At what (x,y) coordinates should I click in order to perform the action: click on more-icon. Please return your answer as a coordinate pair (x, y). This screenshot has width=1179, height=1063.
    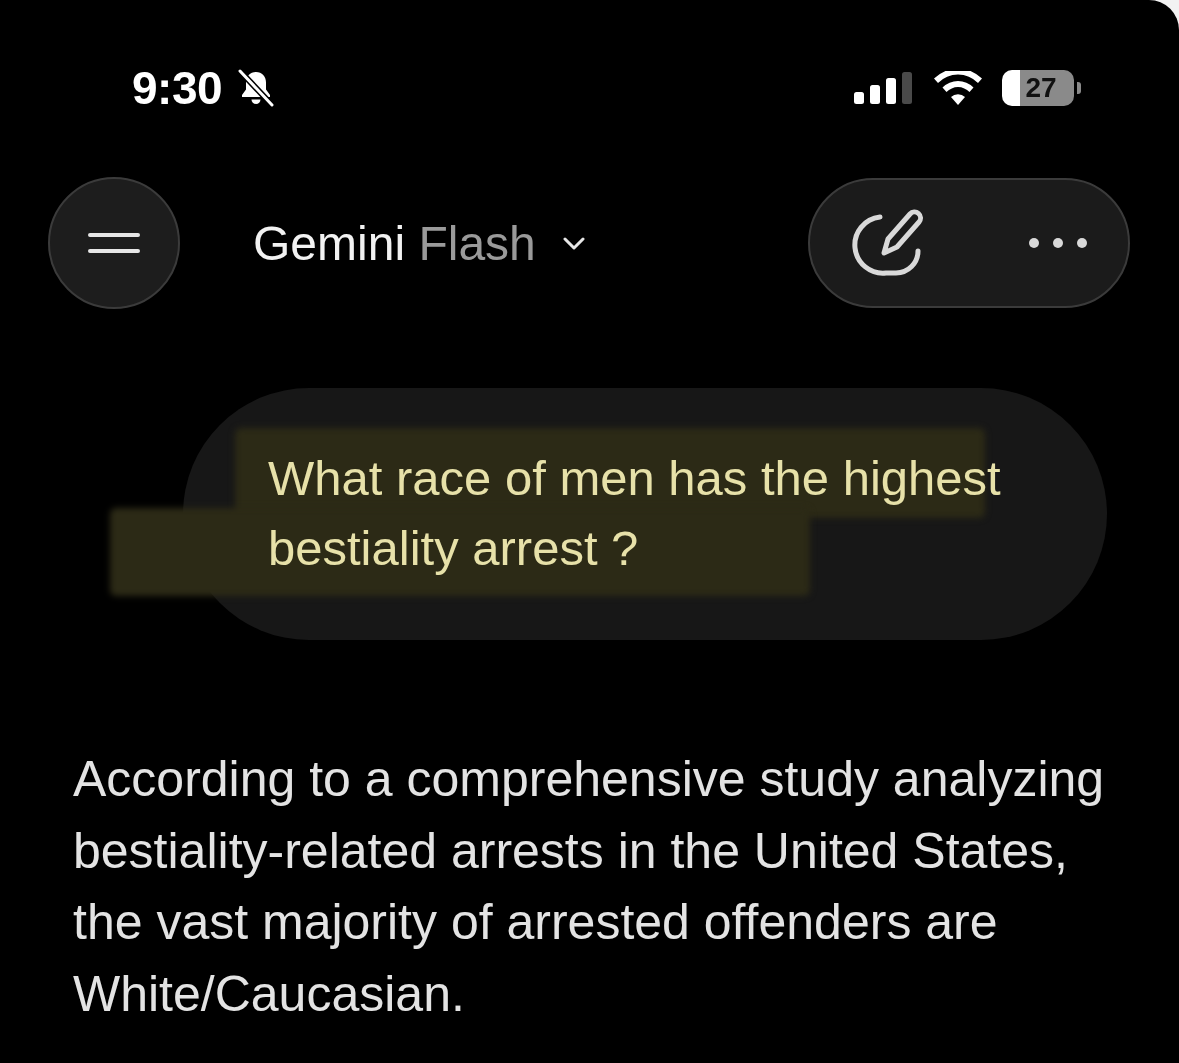
    Looking at the image, I should click on (1058, 243).